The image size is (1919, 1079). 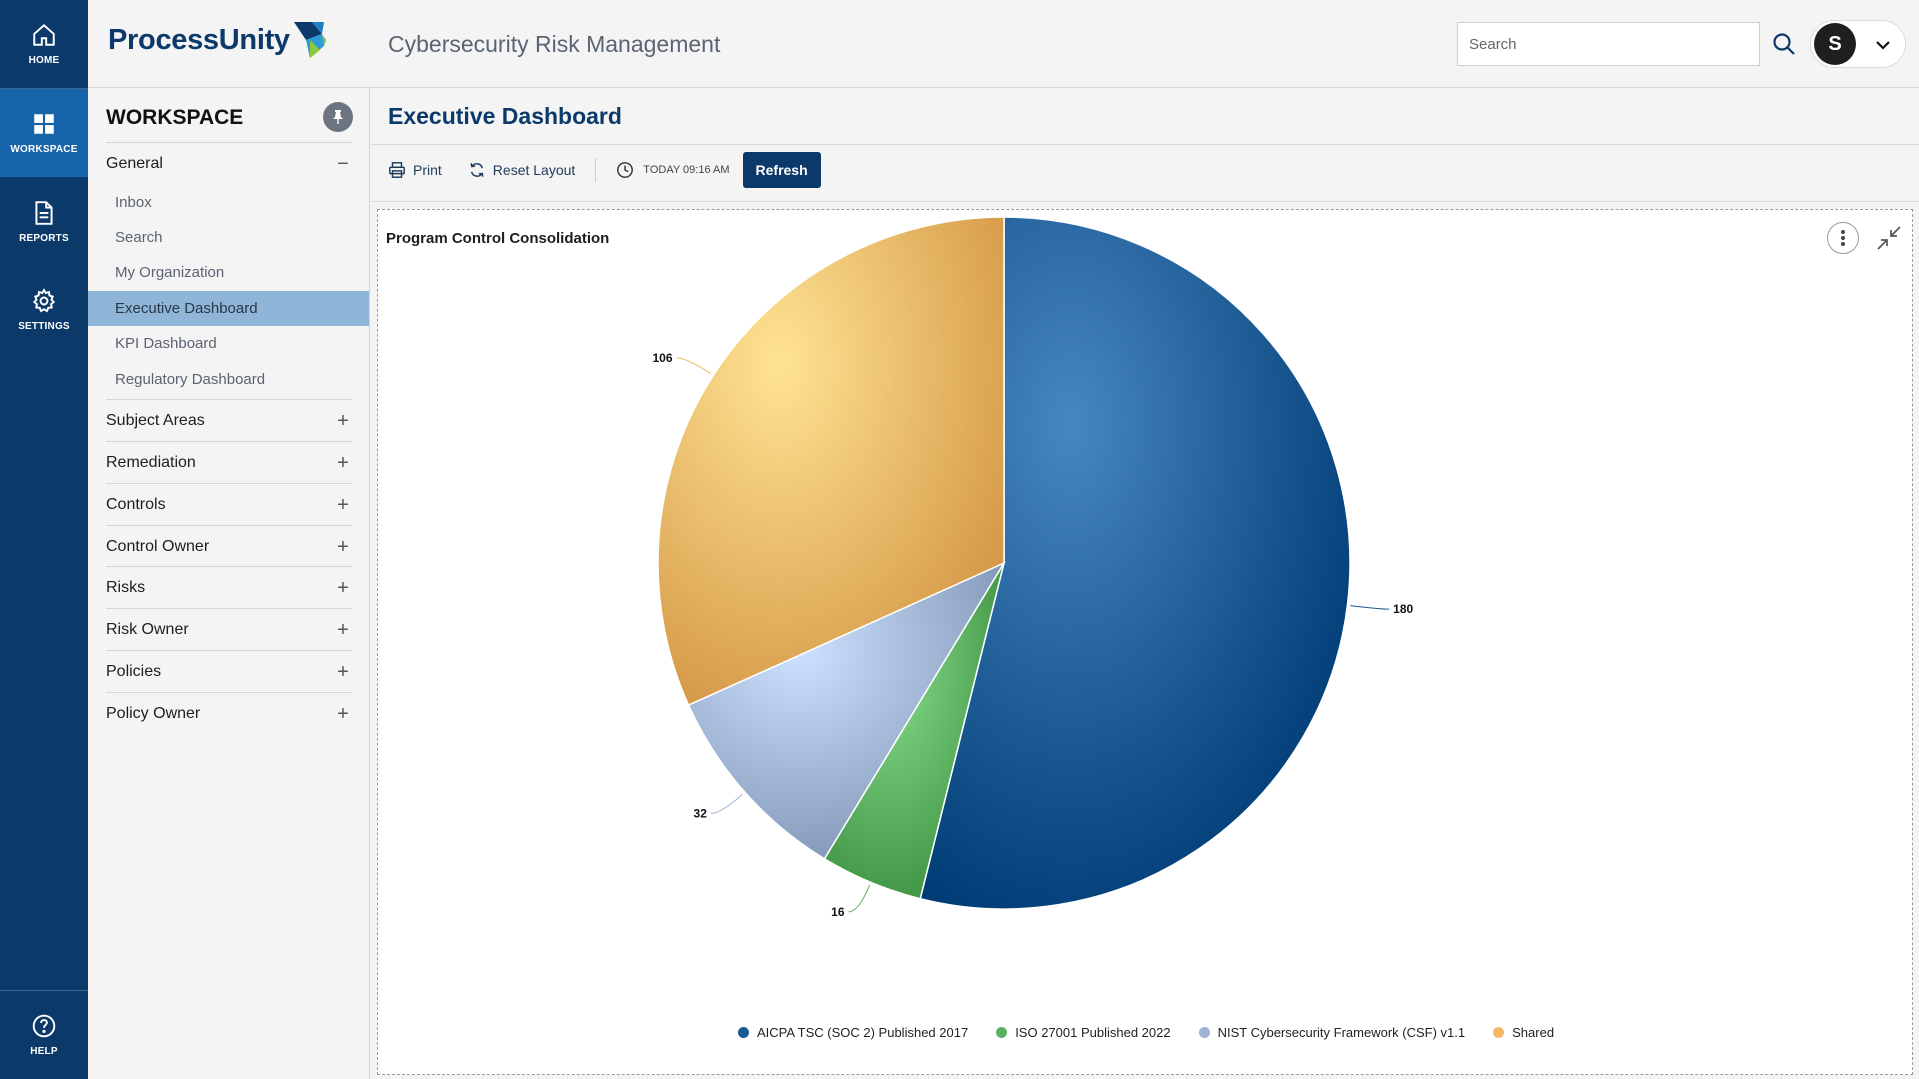 I want to click on rail-home: HOME, so click(x=44, y=44).